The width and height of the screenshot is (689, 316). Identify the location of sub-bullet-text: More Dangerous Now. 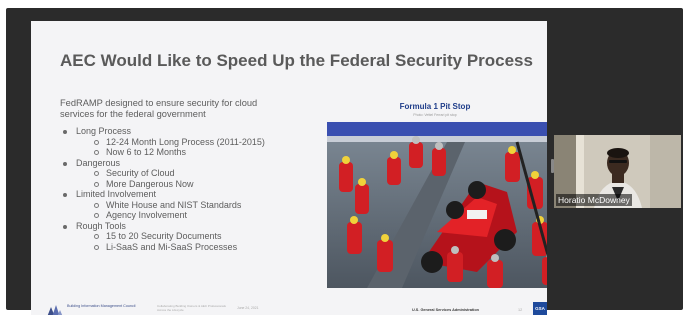
(150, 183).